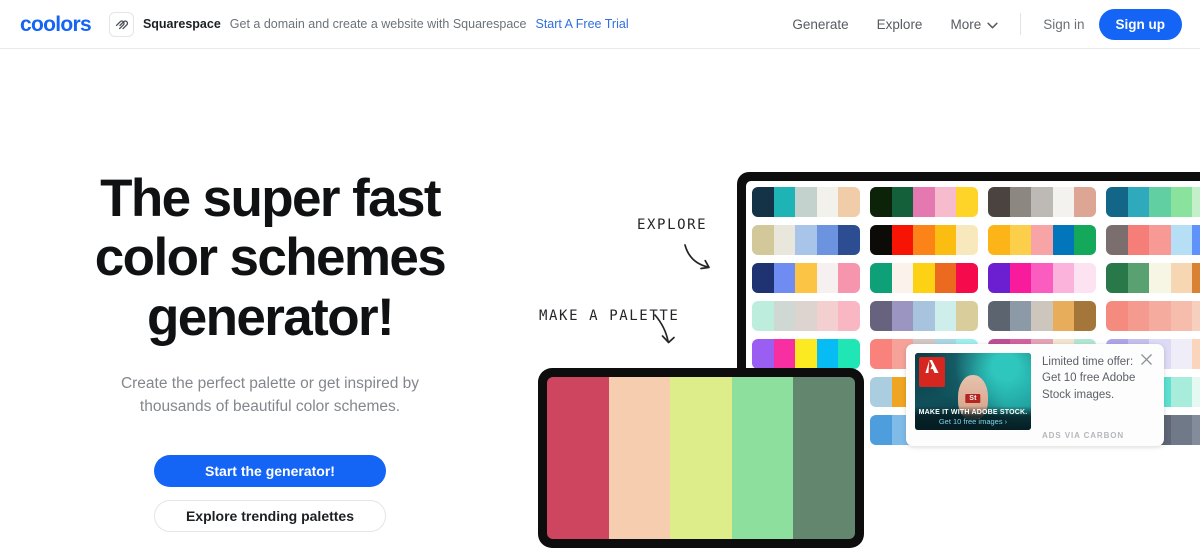 This screenshot has width=1200, height=548. What do you see at coordinates (270, 470) in the screenshot?
I see `start-generator-button: Start the generator!` at bounding box center [270, 470].